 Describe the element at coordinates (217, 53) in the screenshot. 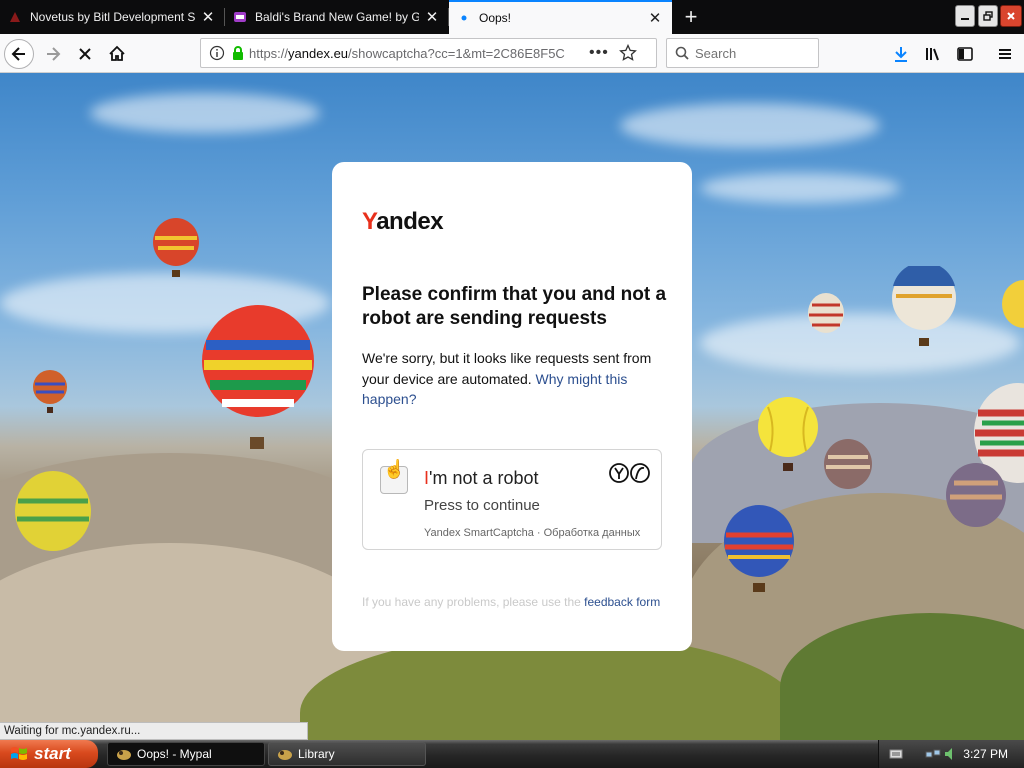

I see `info-icon` at that location.